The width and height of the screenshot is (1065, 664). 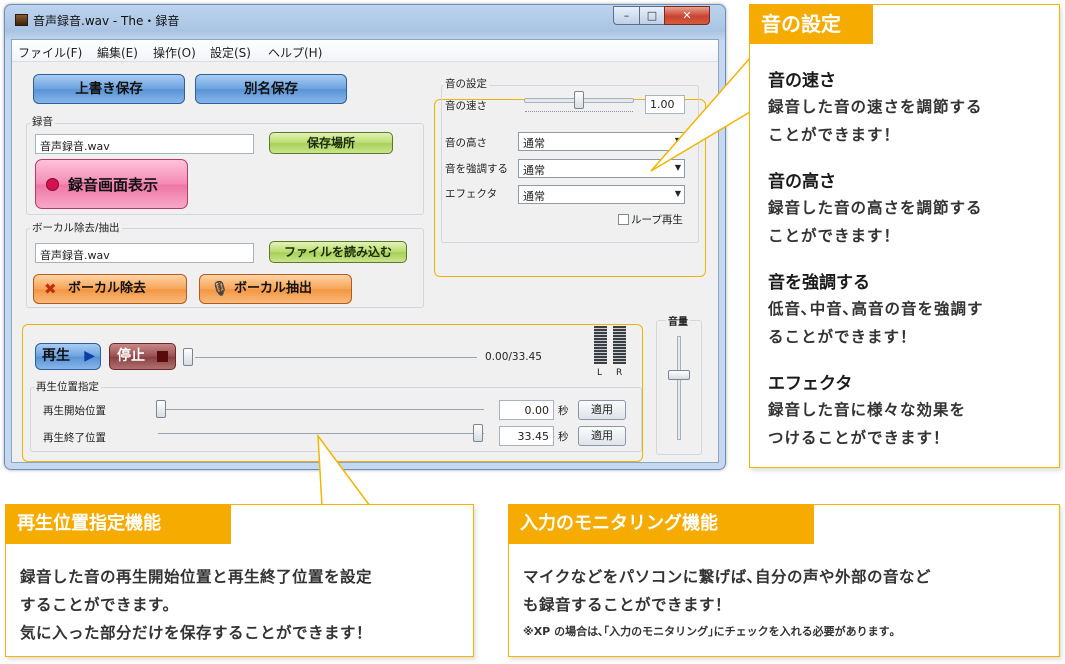 I want to click on position-group-label: 再生位置指定, so click(x=67, y=386).